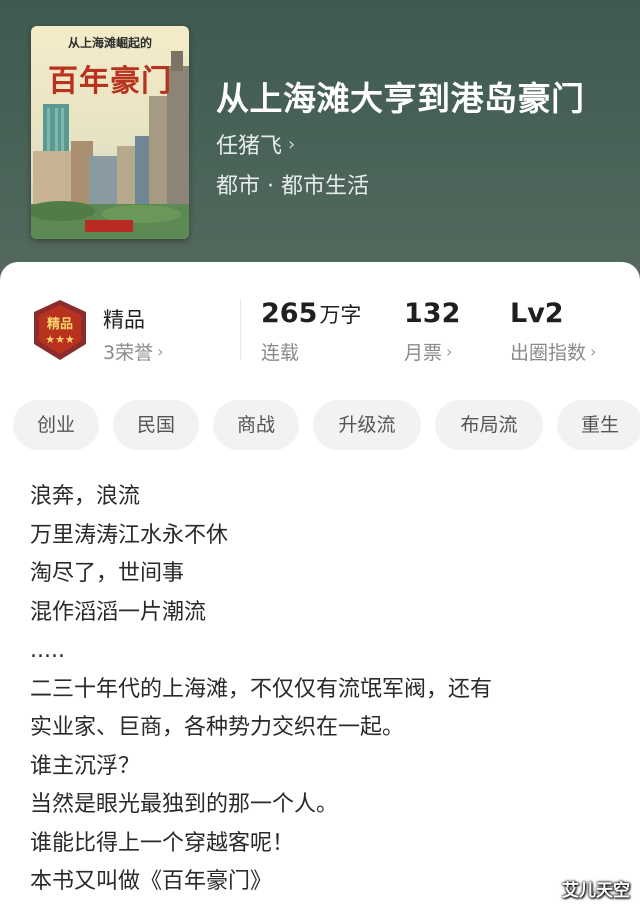 The width and height of the screenshot is (640, 911). Describe the element at coordinates (128, 353) in the screenshot. I see `honors-count: 3荣誉` at that location.